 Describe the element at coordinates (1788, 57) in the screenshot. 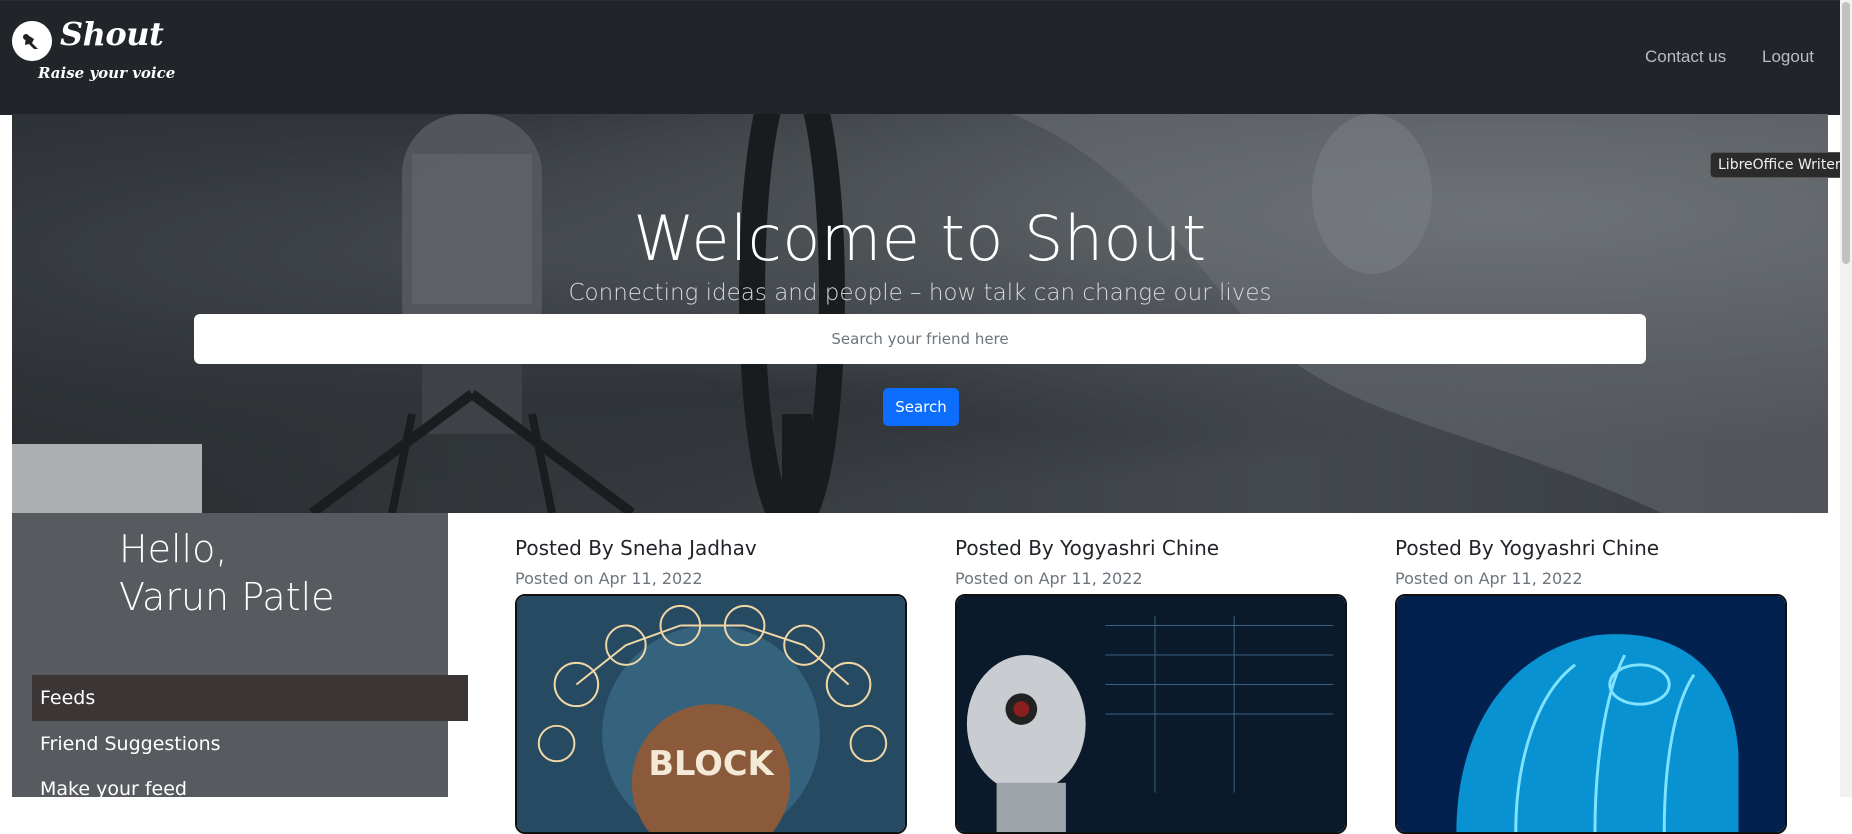

I see `logout-link: Logout` at that location.